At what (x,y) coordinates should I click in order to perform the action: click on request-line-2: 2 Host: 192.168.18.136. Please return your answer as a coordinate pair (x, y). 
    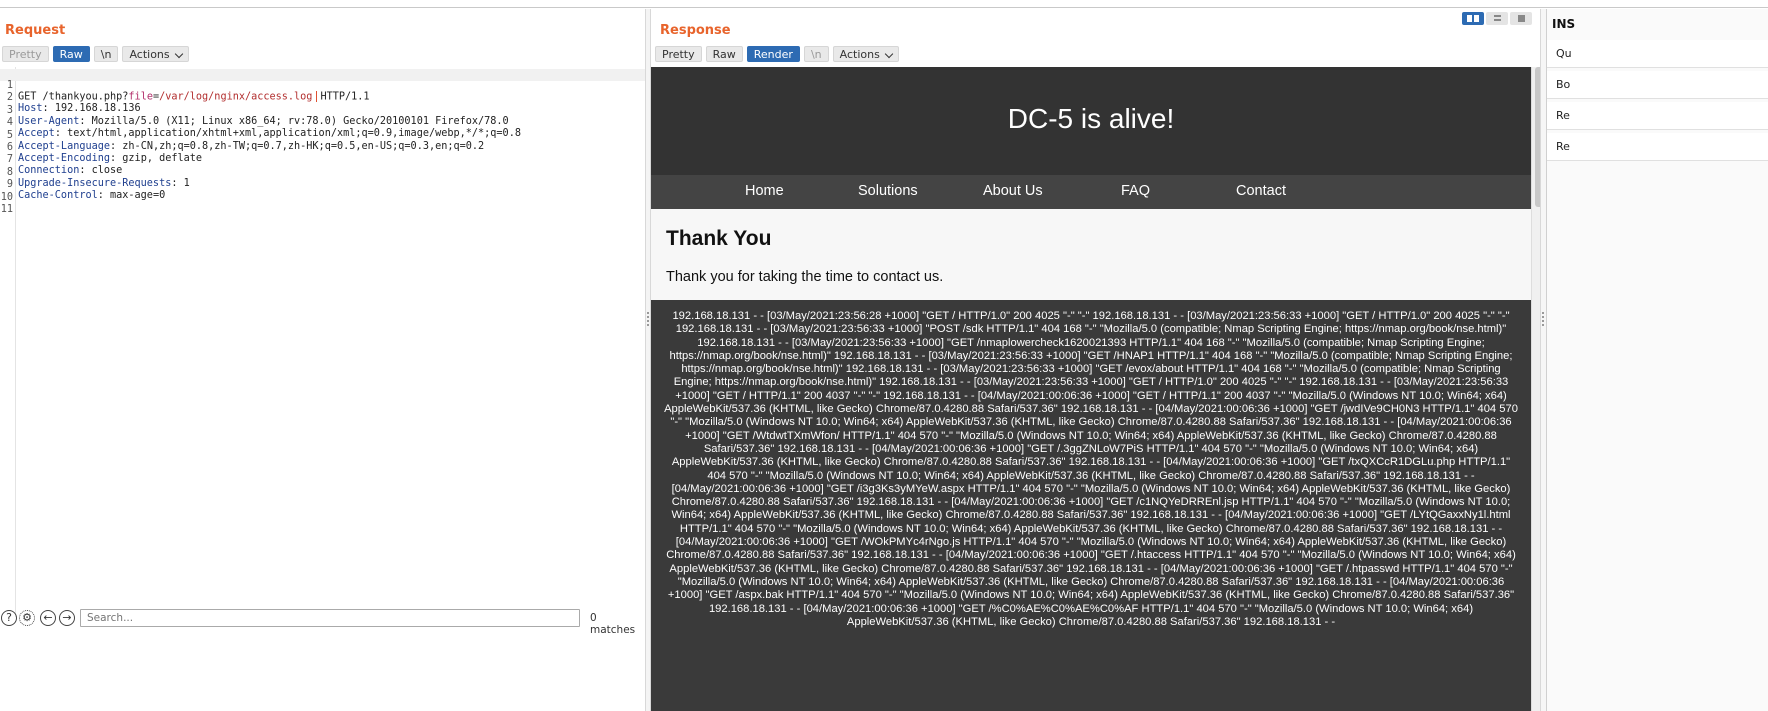
    Looking at the image, I should click on (322, 97).